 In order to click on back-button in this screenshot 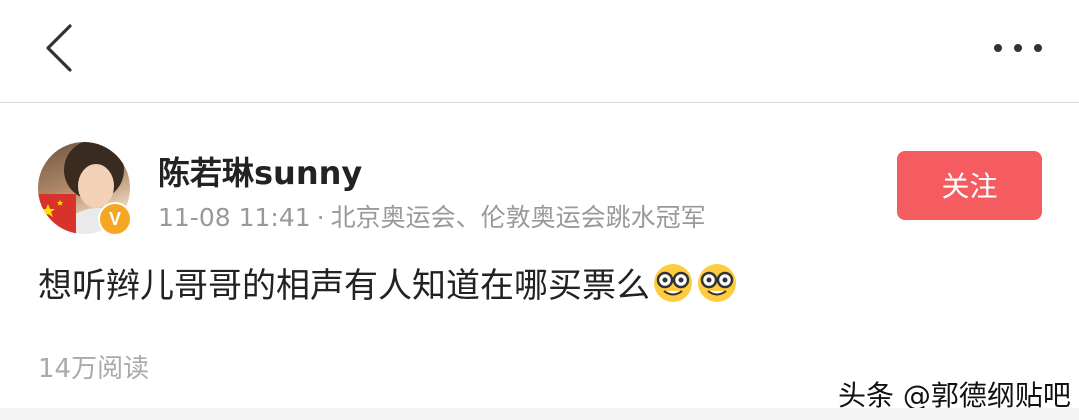, I will do `click(60, 50)`.